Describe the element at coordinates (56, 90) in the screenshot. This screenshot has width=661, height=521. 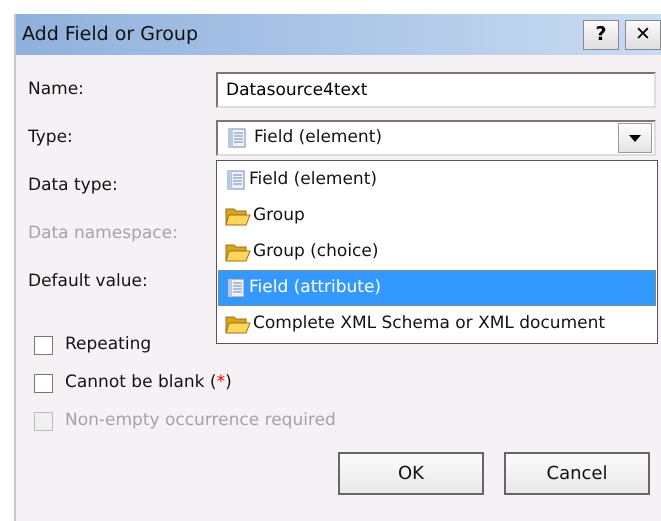
I see `field-label: Name:` at that location.